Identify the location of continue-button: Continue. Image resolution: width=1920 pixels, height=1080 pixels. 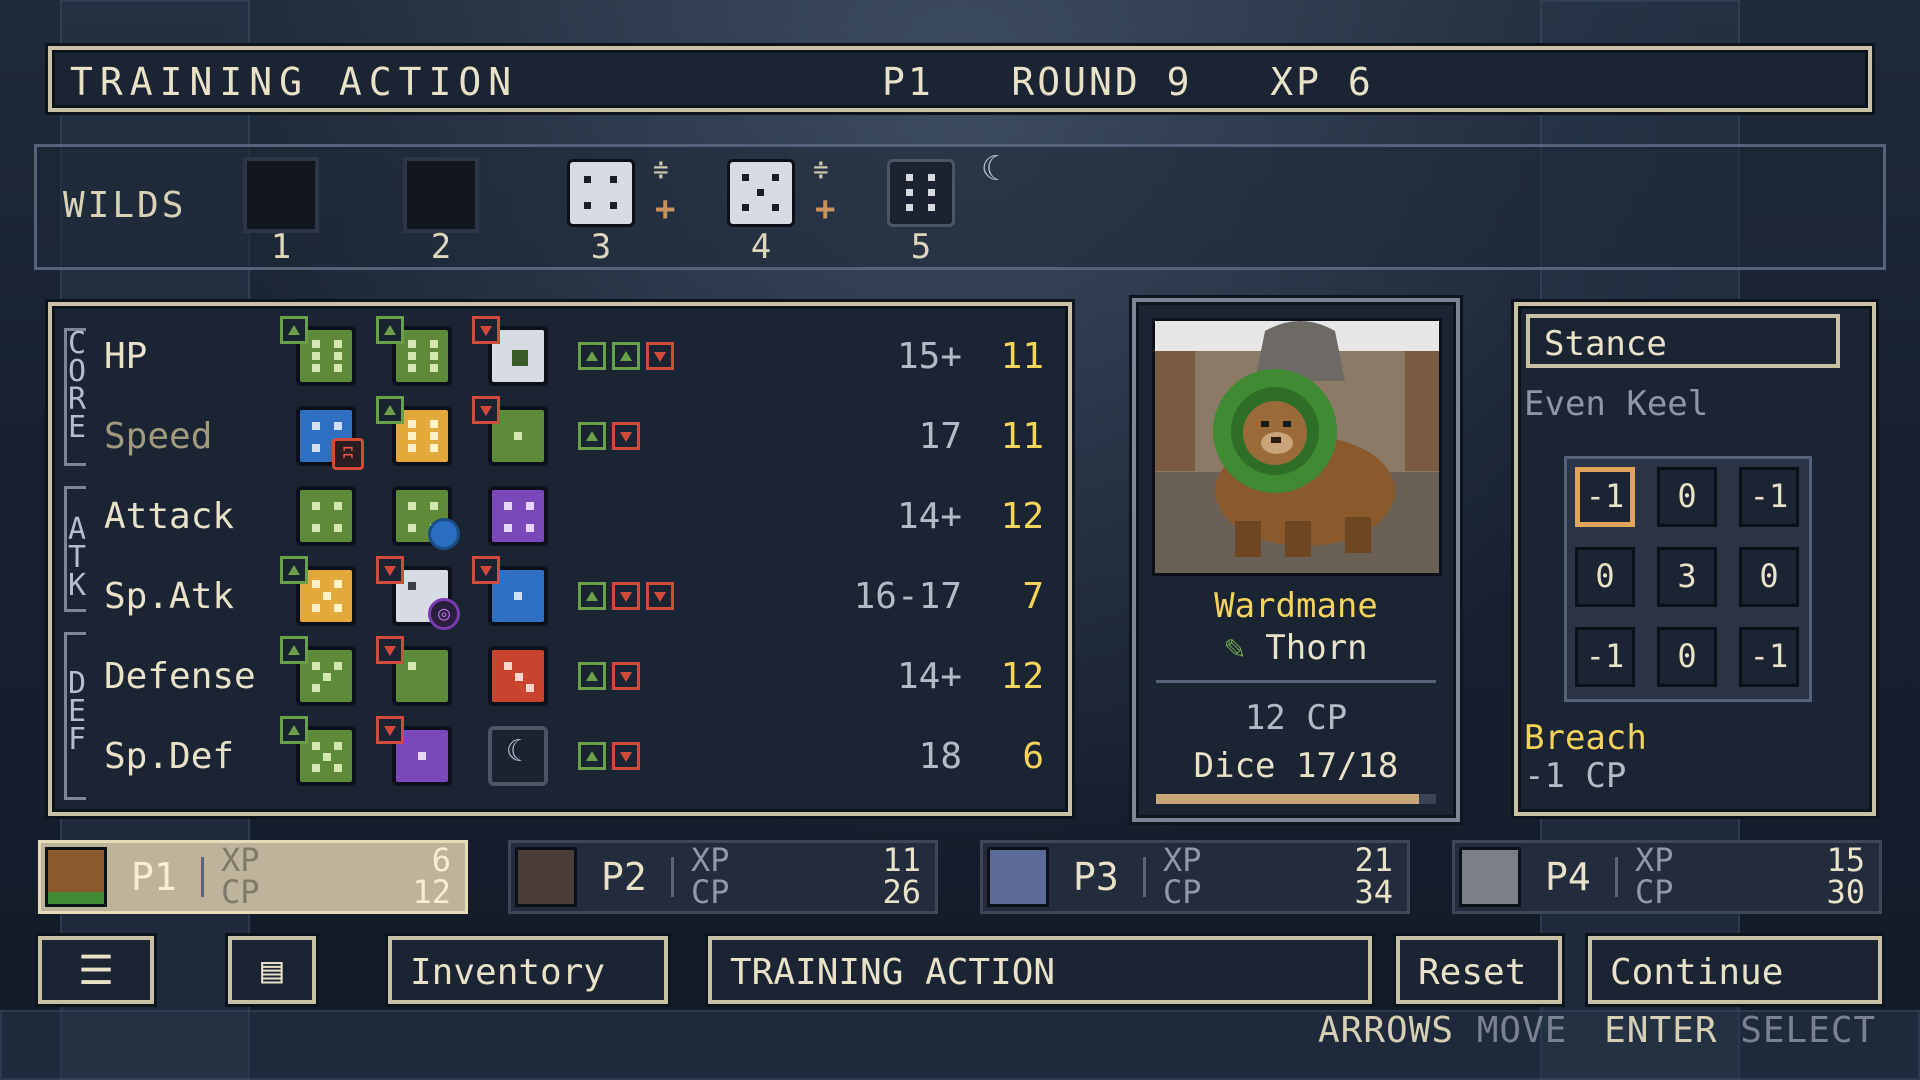
(1735, 970).